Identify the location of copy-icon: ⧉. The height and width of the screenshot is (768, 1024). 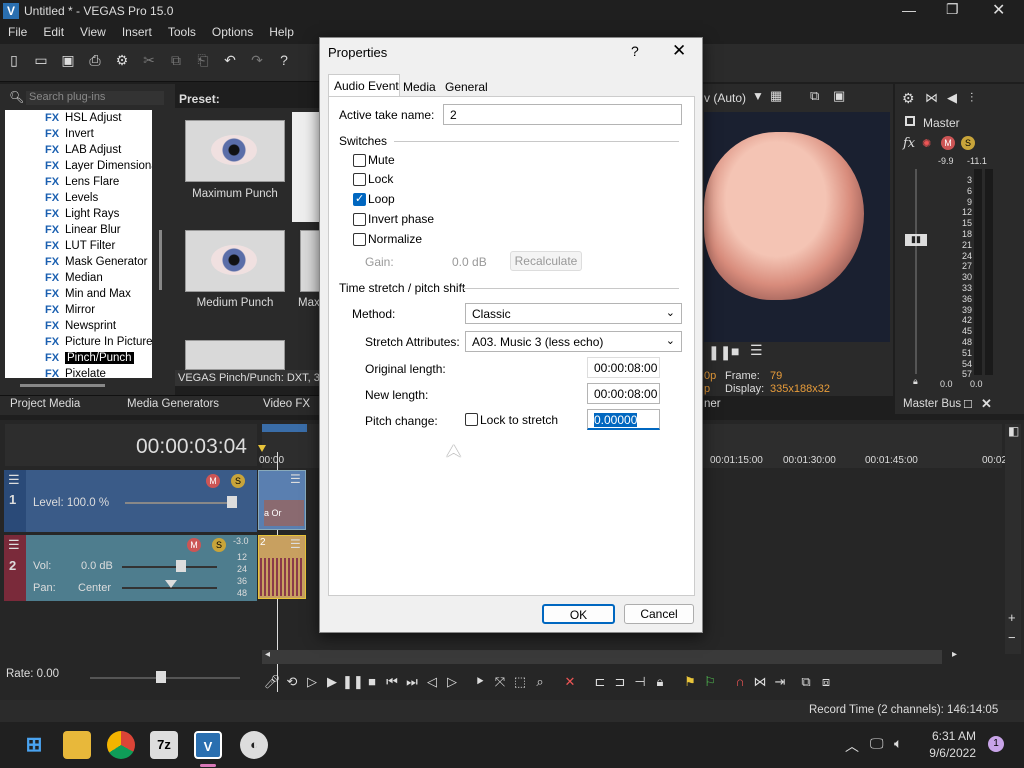
(176, 63).